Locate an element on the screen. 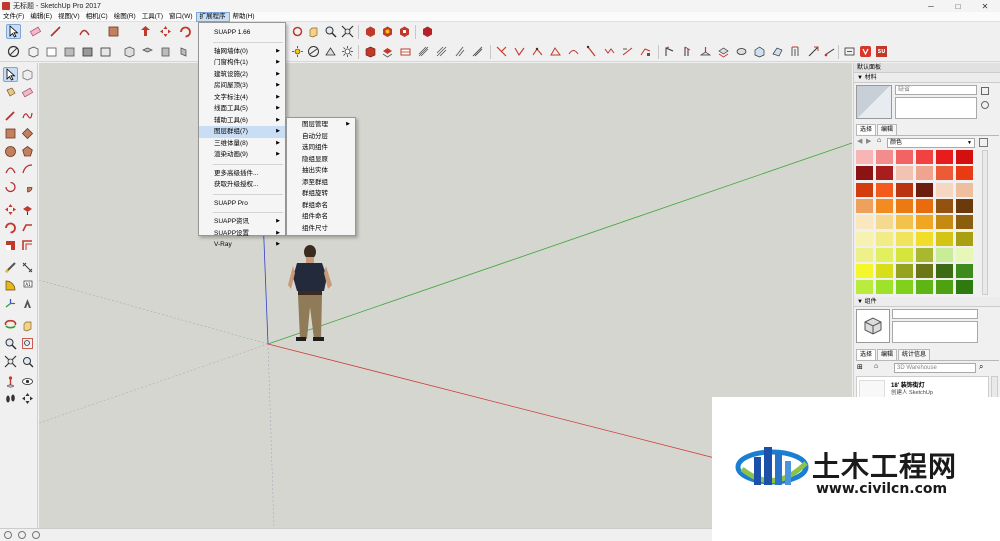  component-name-field is located at coordinates (935, 314).